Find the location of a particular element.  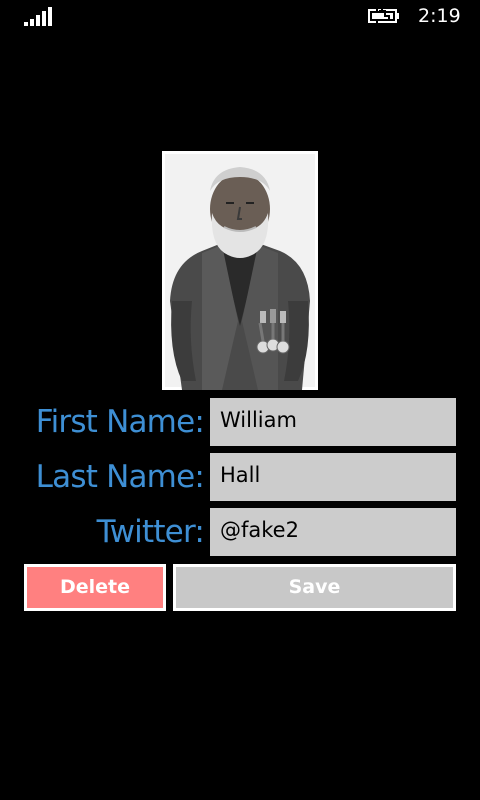

last-name-field: Hall is located at coordinates (333, 477).